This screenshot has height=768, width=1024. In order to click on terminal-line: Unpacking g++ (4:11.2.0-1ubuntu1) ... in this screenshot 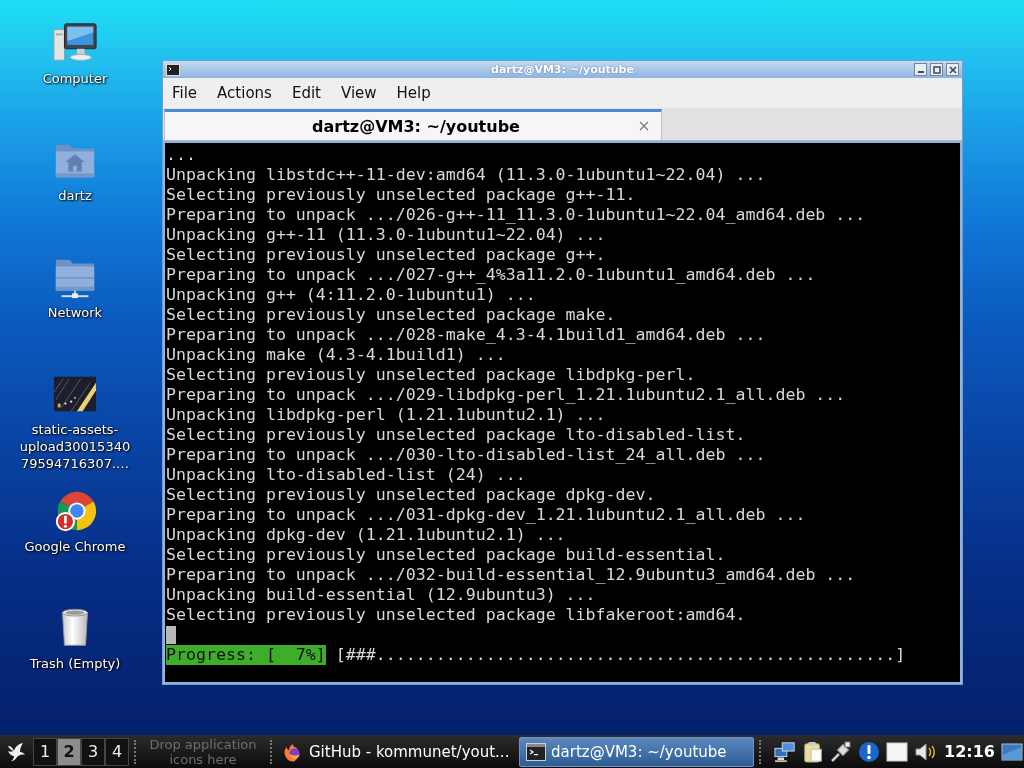, I will do `click(351, 295)`.